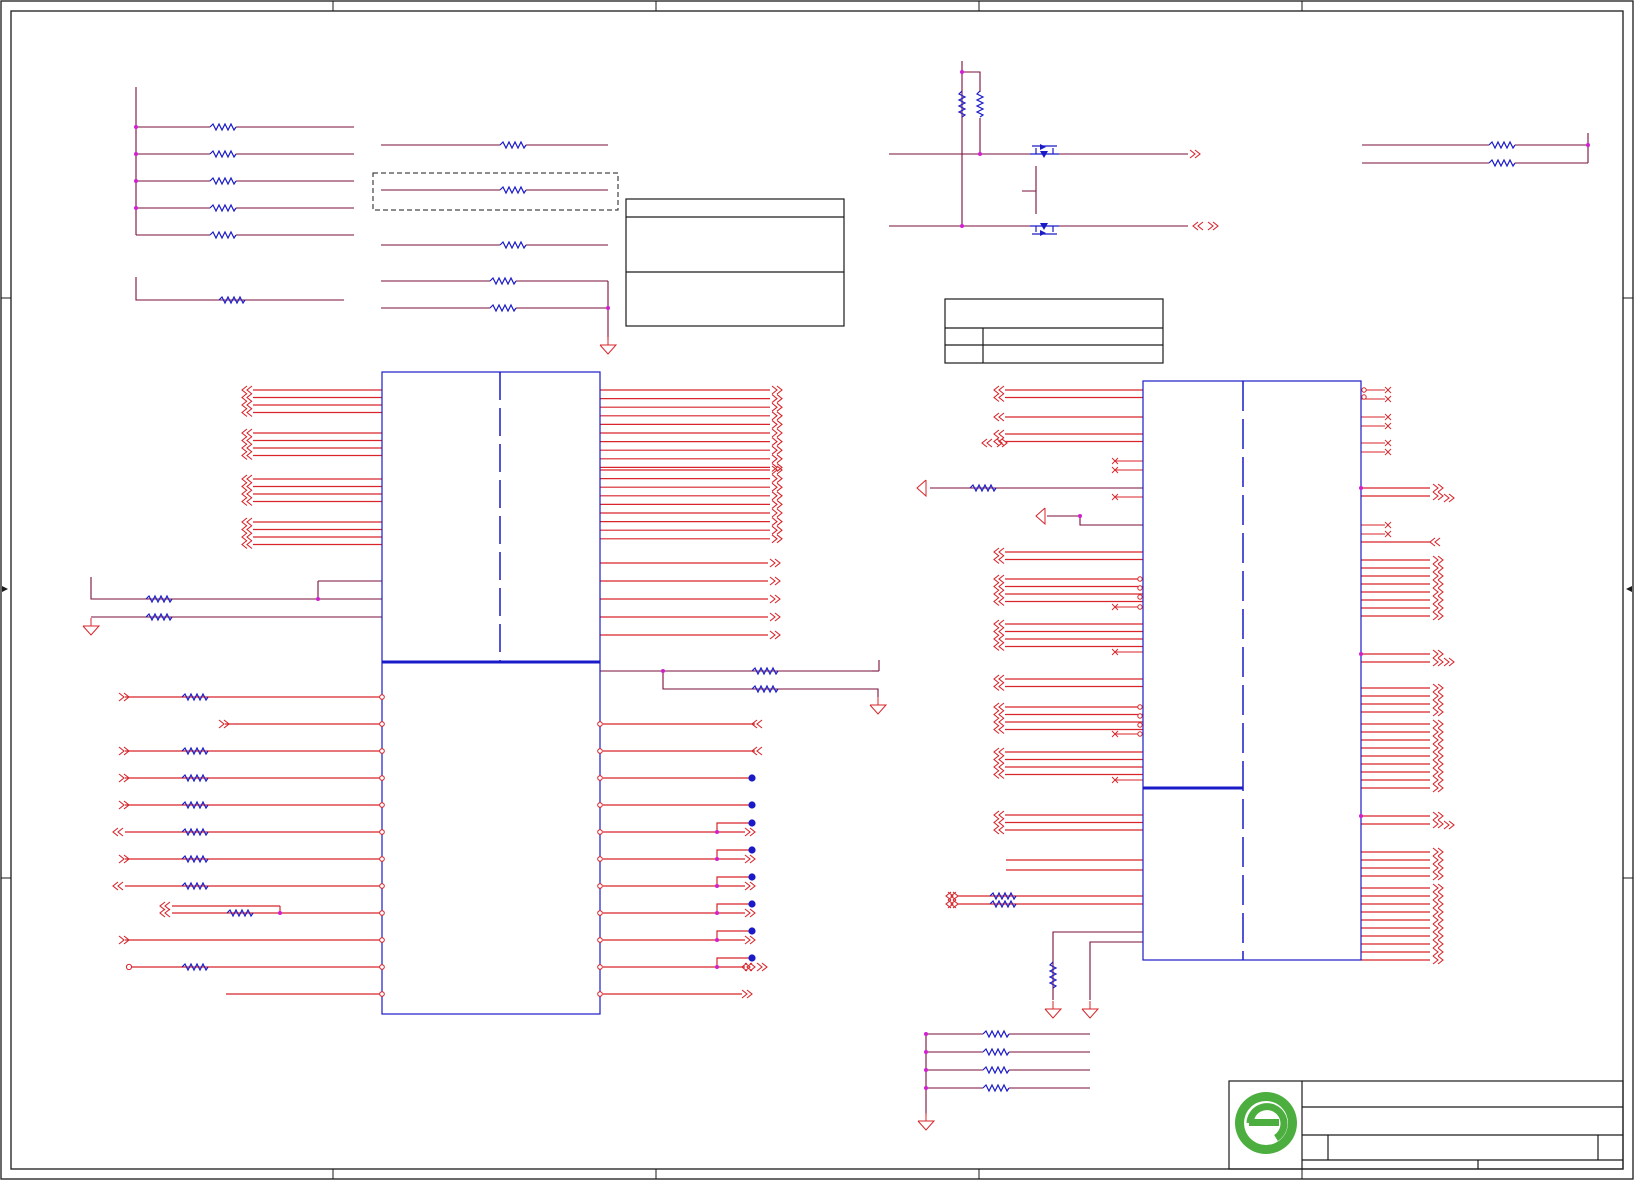  What do you see at coordinates (1426, 1125) in the screenshot?
I see `title-block` at bounding box center [1426, 1125].